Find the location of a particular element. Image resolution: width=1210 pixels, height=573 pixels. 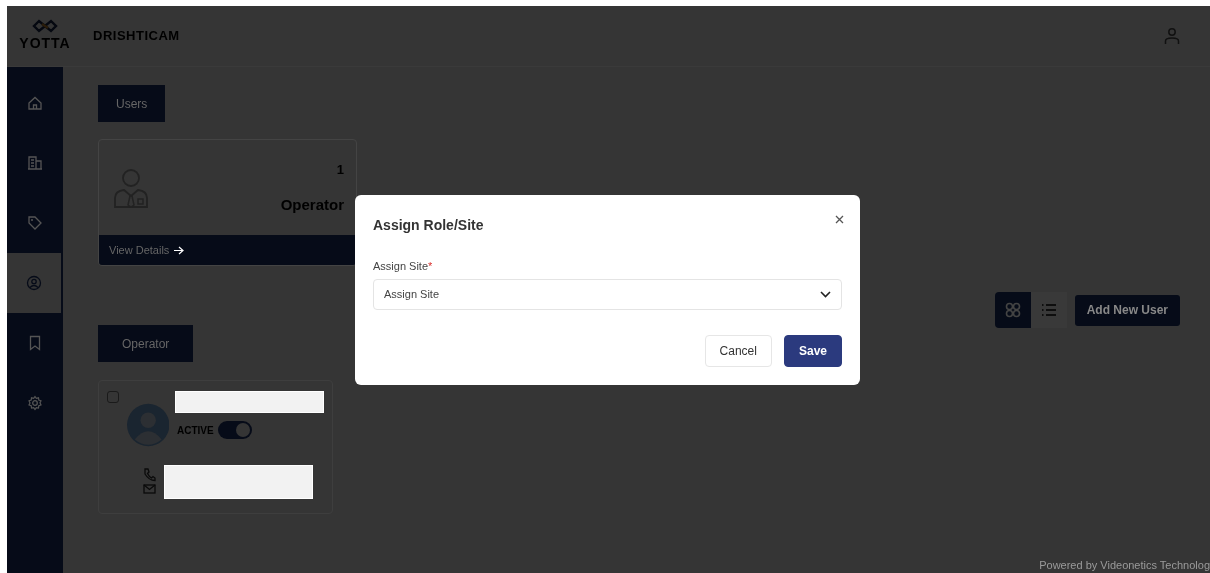

dialog-title: Assign Role/Site is located at coordinates (429, 225).